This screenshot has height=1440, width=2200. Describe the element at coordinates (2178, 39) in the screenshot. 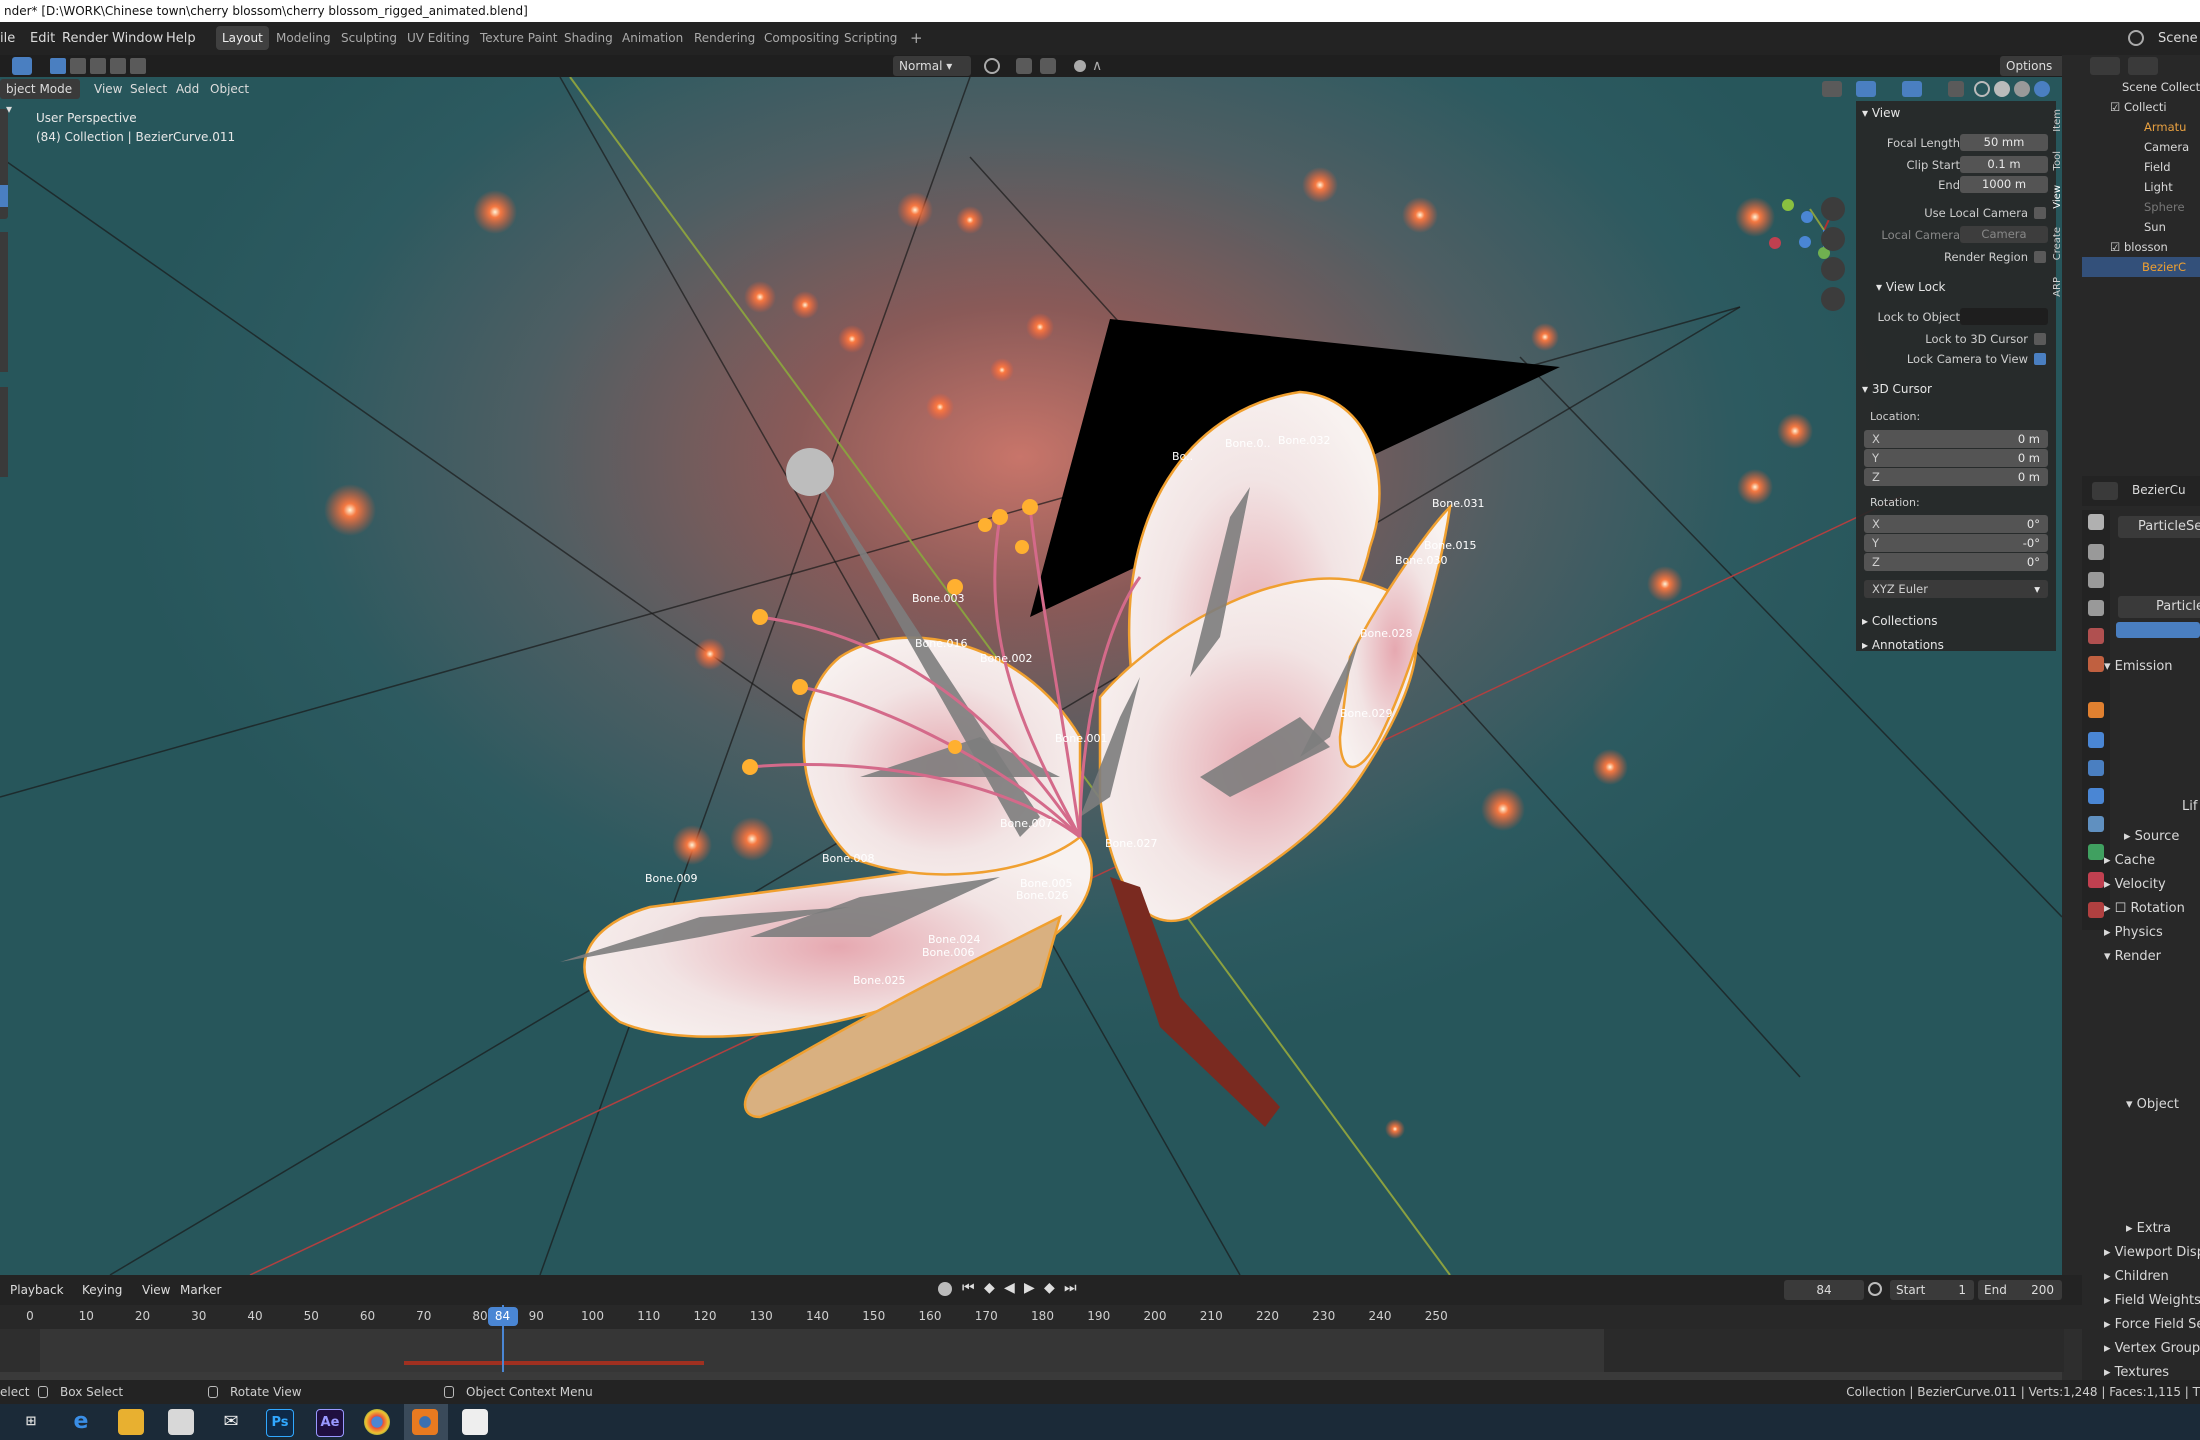

I see `scene-selector: Scene` at that location.